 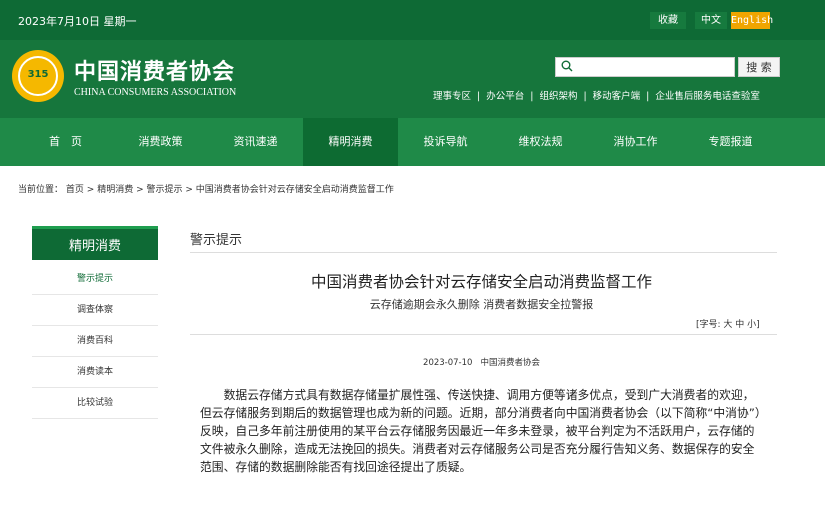 I want to click on nav-item-complaint-guide: 投诉导航, so click(x=445, y=142).